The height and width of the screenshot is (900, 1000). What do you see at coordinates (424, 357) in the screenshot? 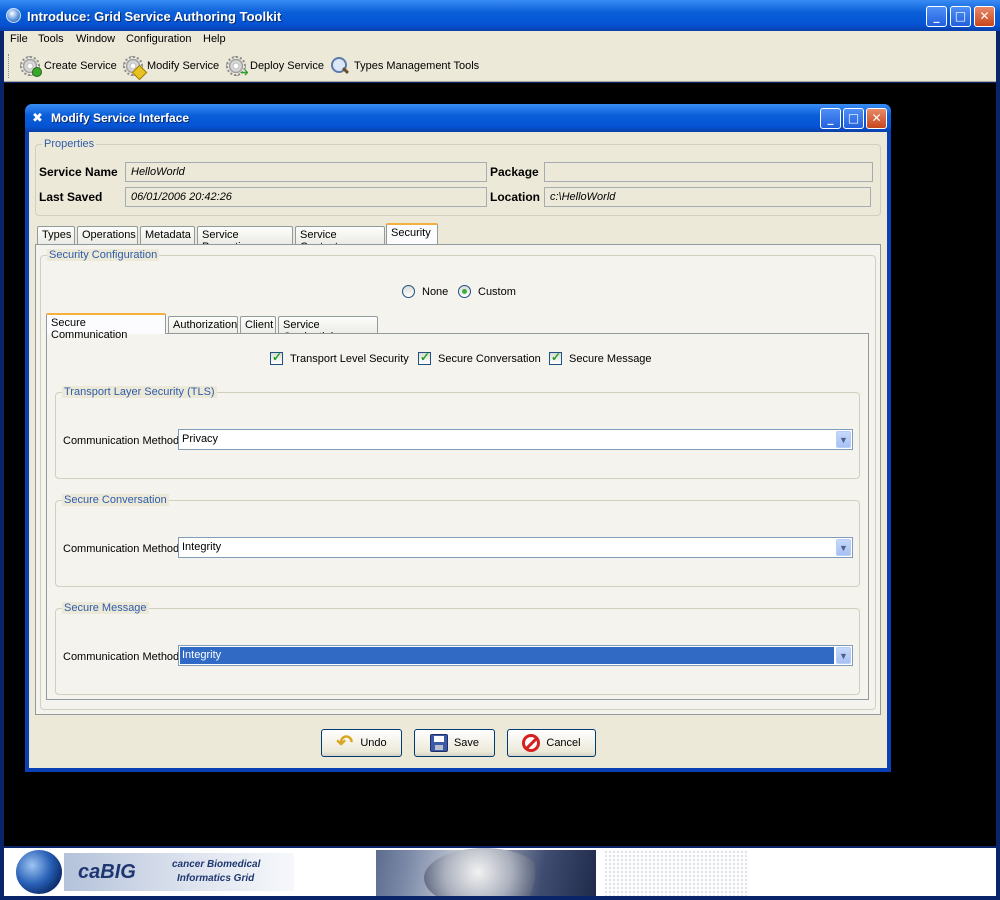
I see `secure-conversation-check` at bounding box center [424, 357].